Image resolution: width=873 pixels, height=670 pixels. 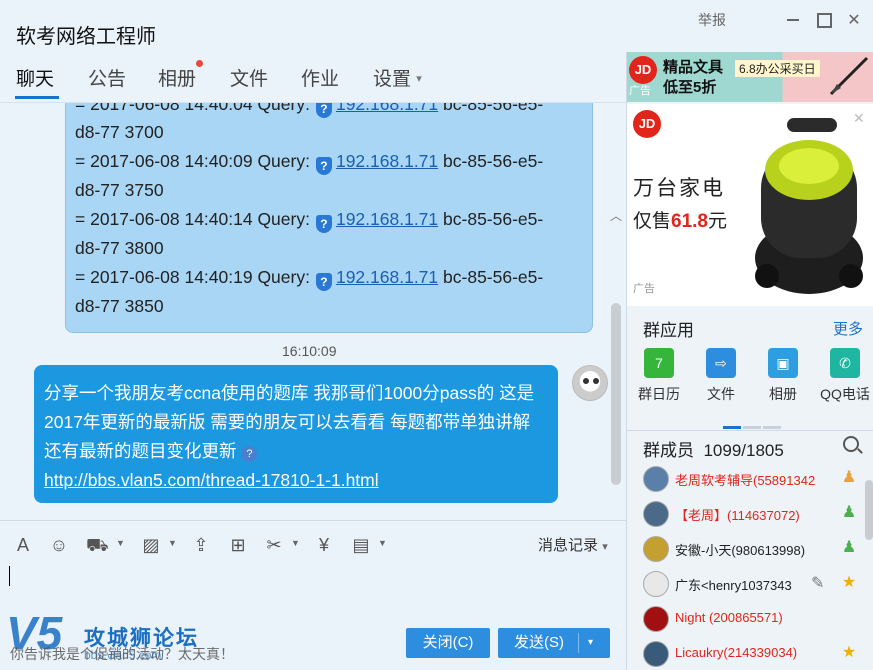 What do you see at coordinates (249, 77) in the screenshot?
I see `tab-files: 文件` at bounding box center [249, 77].